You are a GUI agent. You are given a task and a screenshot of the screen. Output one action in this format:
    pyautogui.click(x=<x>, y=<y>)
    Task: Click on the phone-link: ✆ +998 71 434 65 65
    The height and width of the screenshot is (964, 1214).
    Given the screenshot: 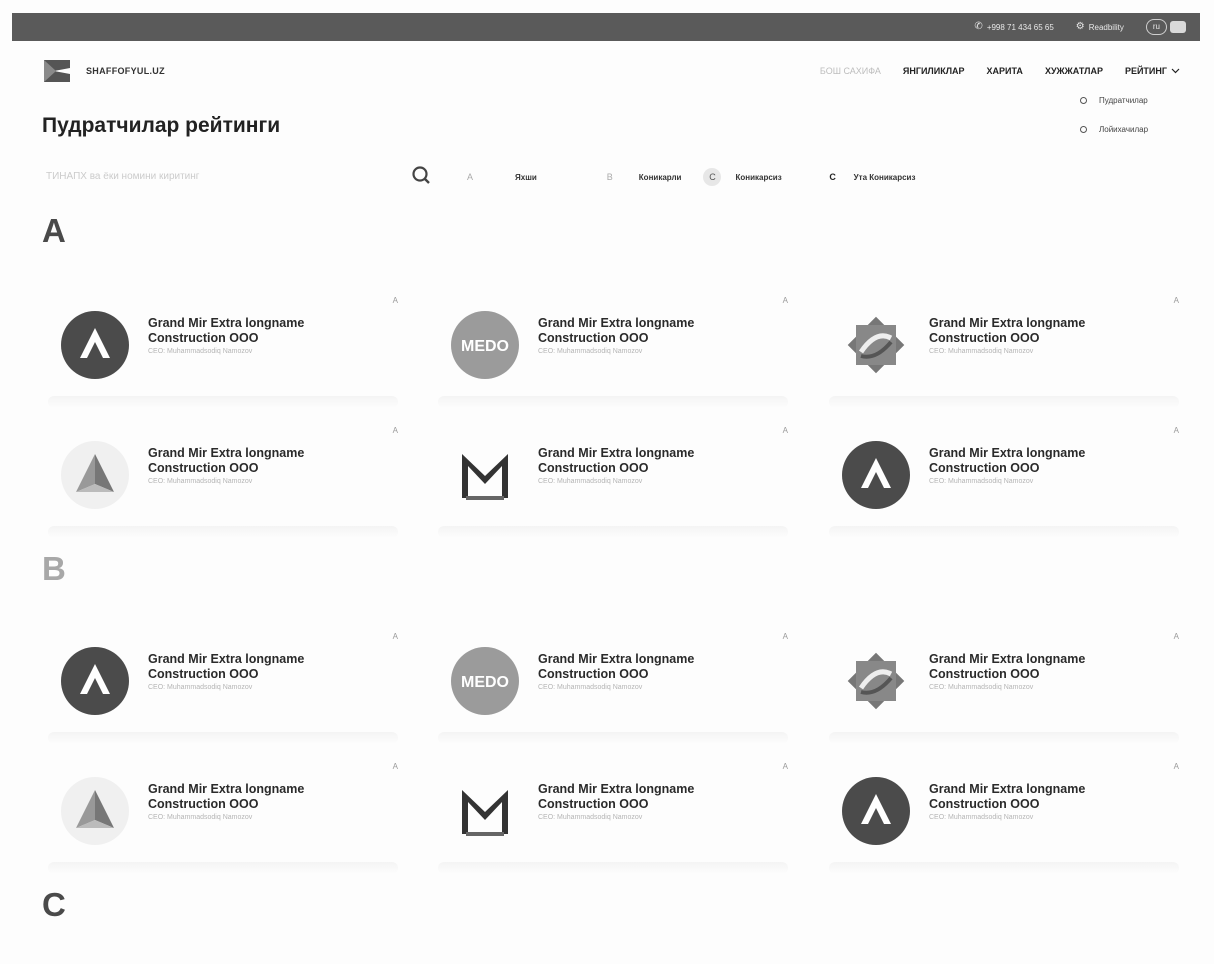 What is the action you would take?
    pyautogui.click(x=1013, y=27)
    